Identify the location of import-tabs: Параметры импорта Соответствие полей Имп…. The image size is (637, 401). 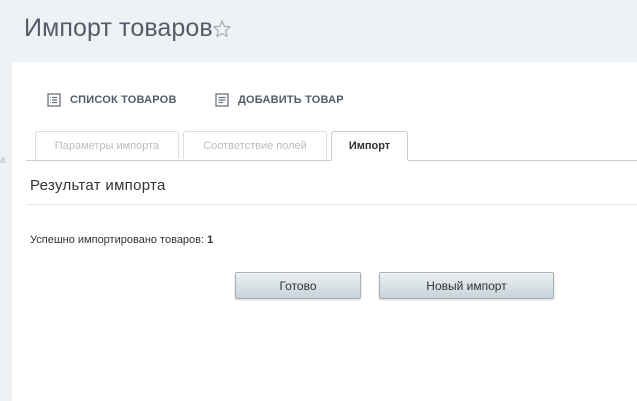
(331, 146).